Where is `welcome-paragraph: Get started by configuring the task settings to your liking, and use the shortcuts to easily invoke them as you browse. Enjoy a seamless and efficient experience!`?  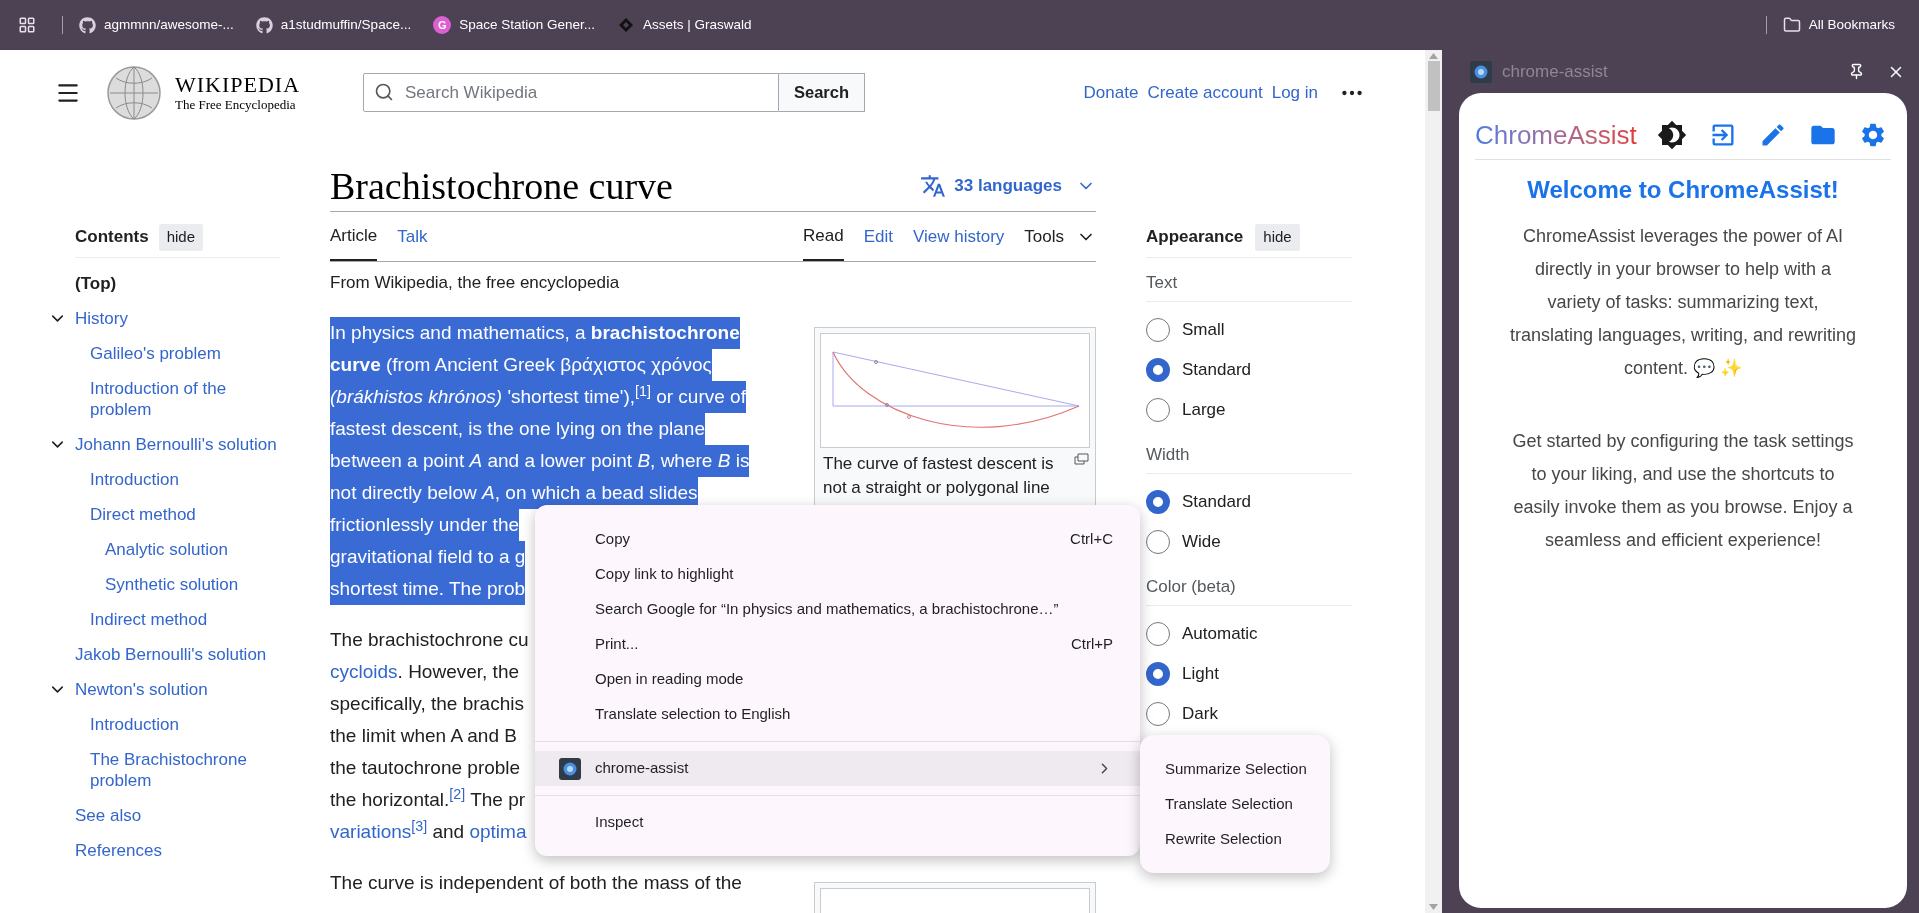 welcome-paragraph: Get started by configuring the task settings to your liking, and use the shortcuts to easily invoke them as you browse. Enjoy a seamless and efficient experience! is located at coordinates (1683, 491).